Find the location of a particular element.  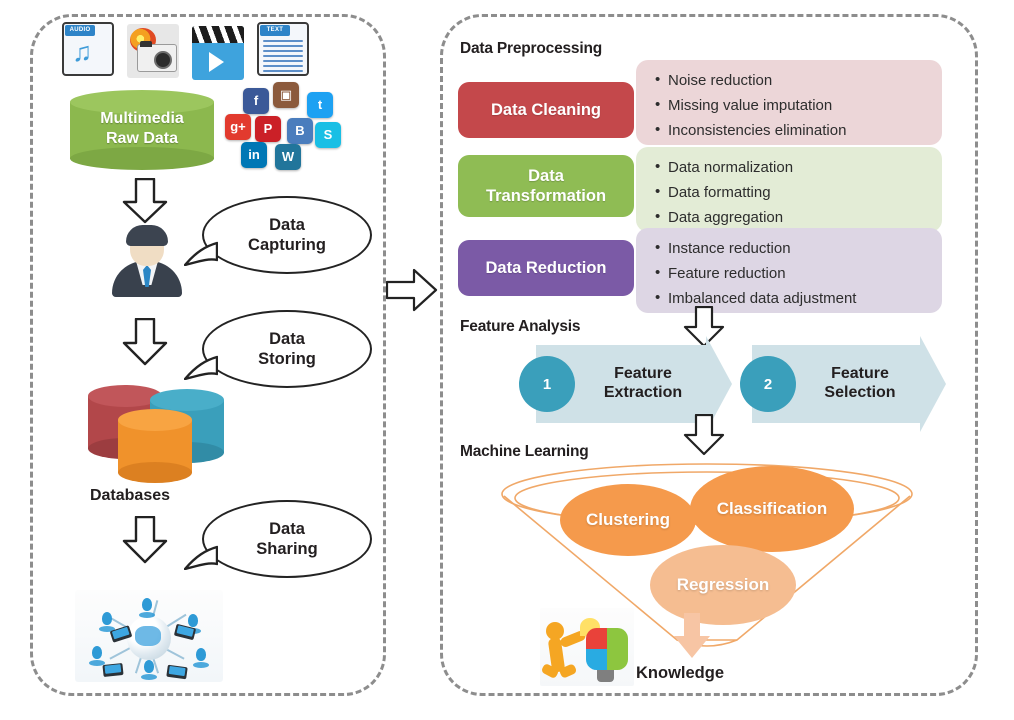

bubble-line2: Capturing is located at coordinates (287, 245).